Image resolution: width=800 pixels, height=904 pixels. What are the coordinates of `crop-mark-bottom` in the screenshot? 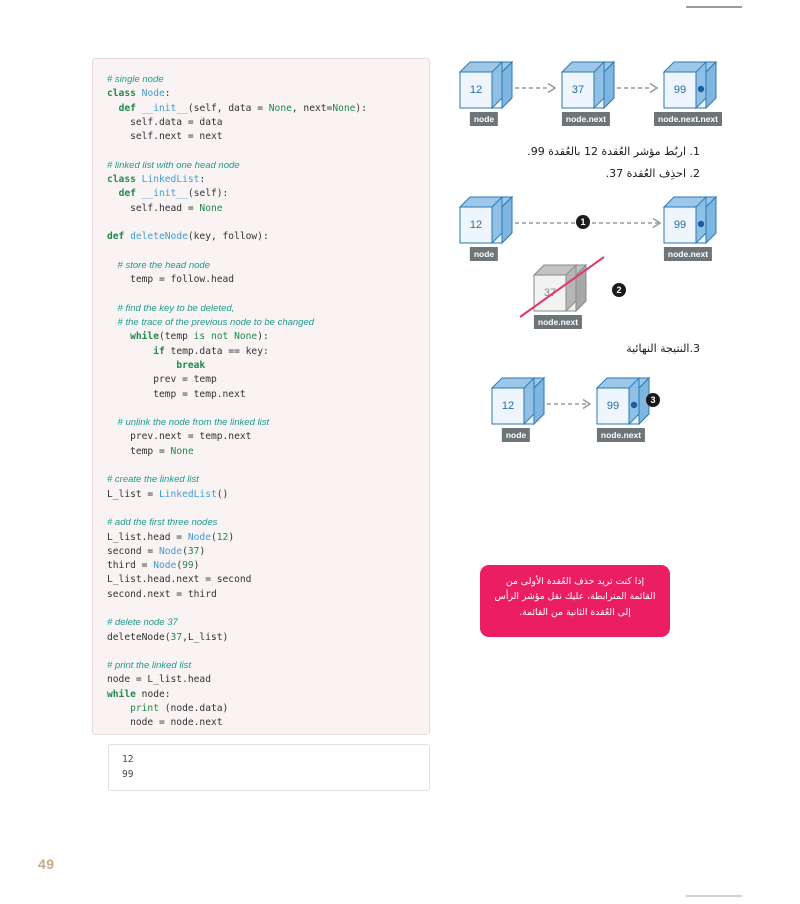 It's located at (714, 896).